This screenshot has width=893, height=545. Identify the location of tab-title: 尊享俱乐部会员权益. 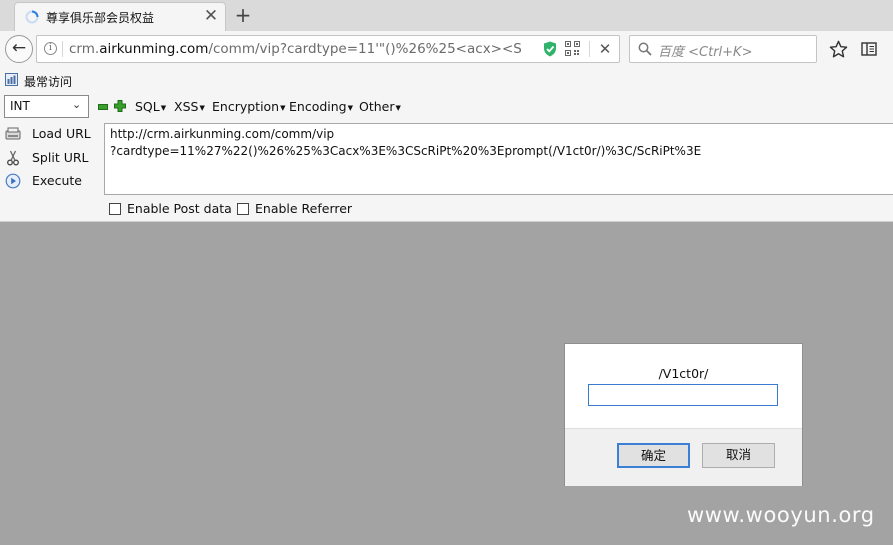
(100, 18).